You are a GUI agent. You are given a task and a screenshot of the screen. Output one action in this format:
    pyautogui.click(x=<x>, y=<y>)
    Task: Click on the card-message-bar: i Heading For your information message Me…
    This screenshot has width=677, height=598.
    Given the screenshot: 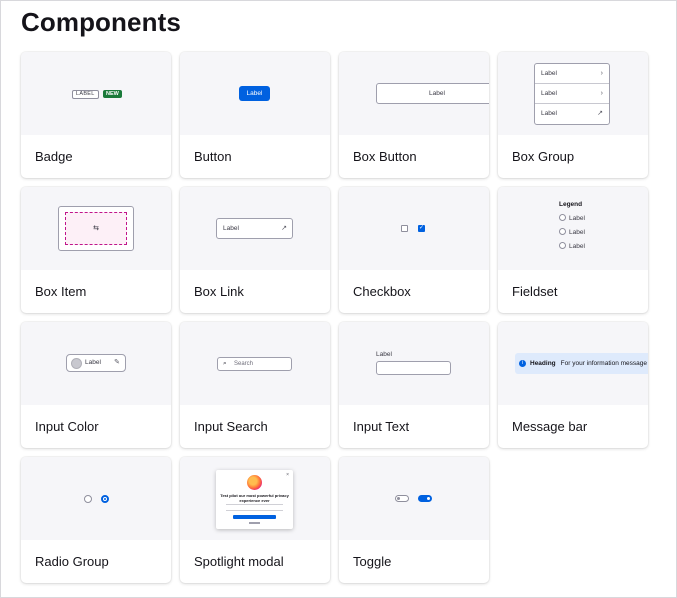 What is the action you would take?
    pyautogui.click(x=573, y=385)
    